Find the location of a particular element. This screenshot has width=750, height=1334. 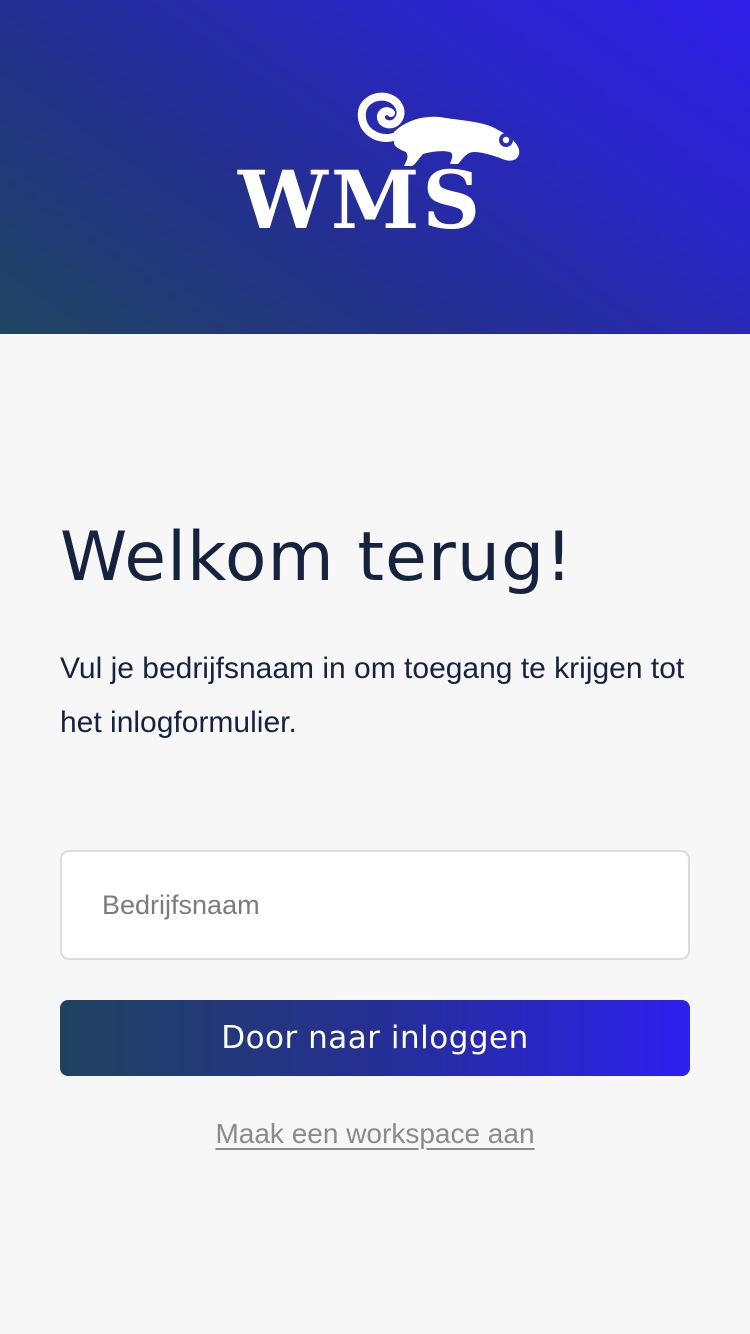

wms-logo-text: WMS is located at coordinates (360, 195).